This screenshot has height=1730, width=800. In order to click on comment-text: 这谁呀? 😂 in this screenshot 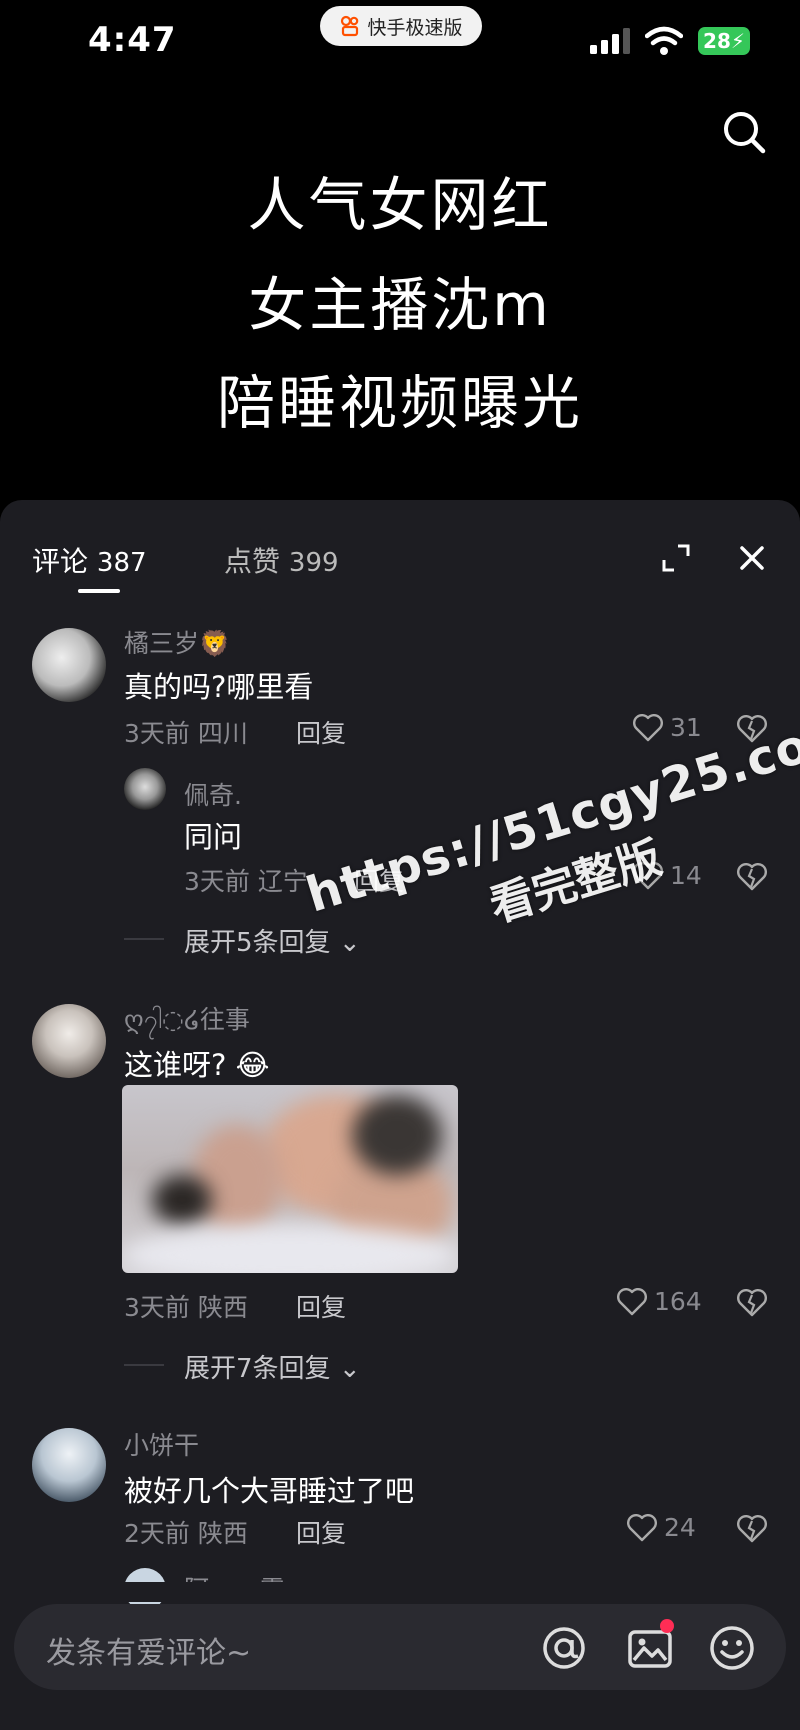, I will do `click(197, 1063)`.